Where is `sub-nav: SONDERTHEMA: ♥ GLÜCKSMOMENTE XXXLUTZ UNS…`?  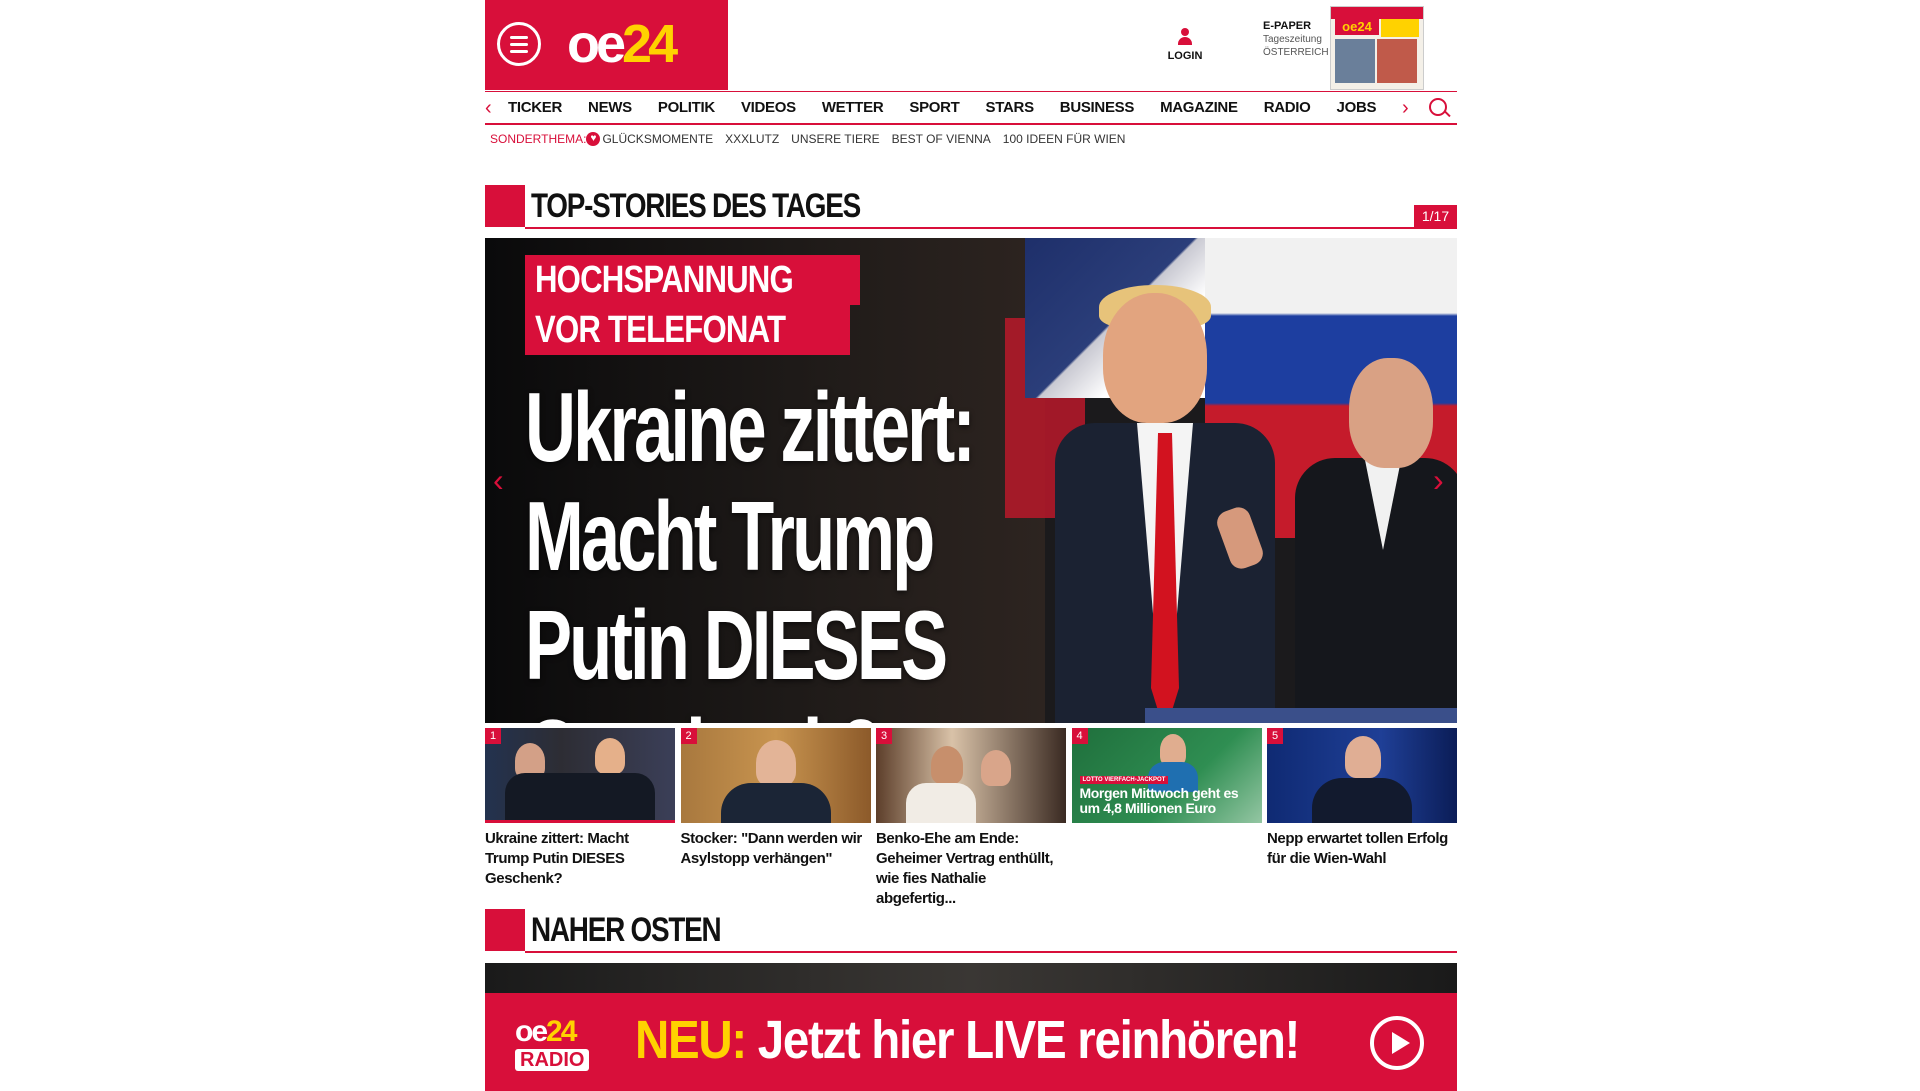
sub-nav: SONDERTHEMA: ♥ GLÜCKSMOMENTE XXXLUTZ UNS… is located at coordinates (813, 139).